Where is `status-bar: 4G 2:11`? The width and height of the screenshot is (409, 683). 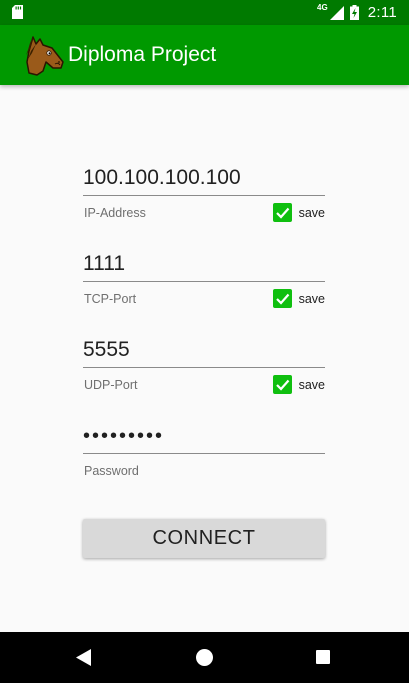
status-bar: 4G 2:11 is located at coordinates (204, 12).